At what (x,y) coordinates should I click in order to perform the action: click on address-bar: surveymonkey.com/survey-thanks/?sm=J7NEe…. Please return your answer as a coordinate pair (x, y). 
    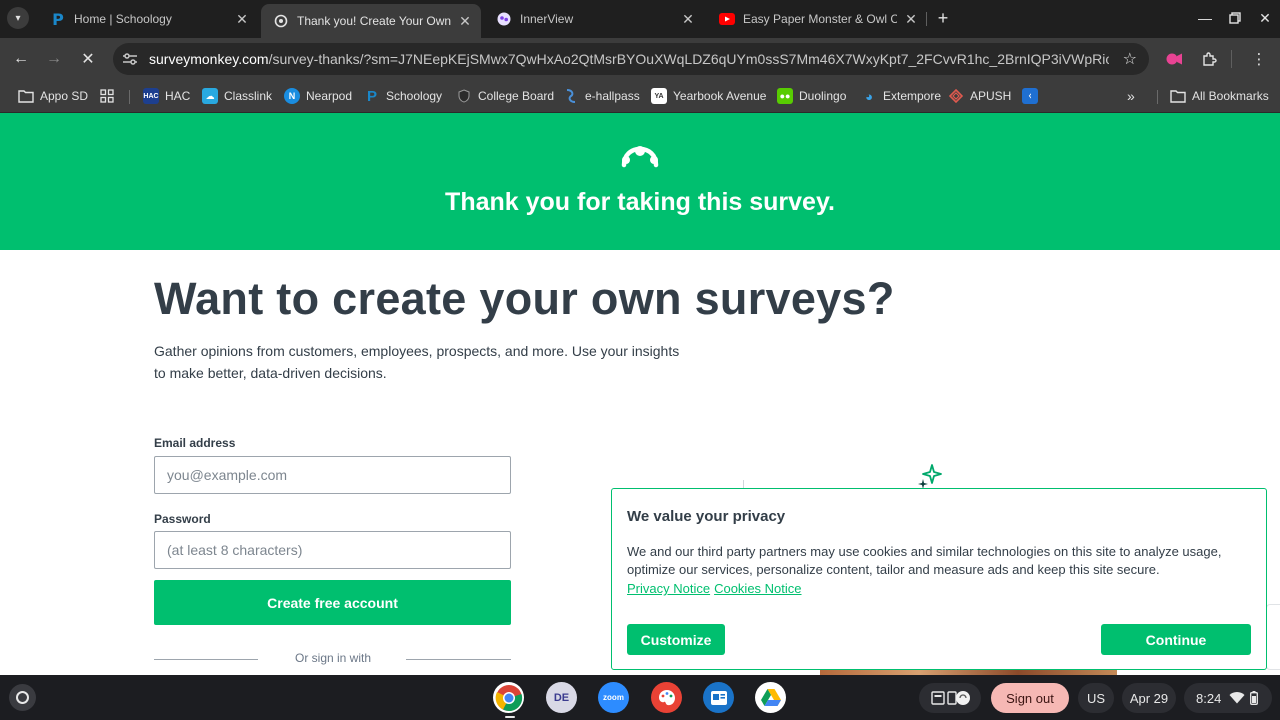
    Looking at the image, I should click on (631, 59).